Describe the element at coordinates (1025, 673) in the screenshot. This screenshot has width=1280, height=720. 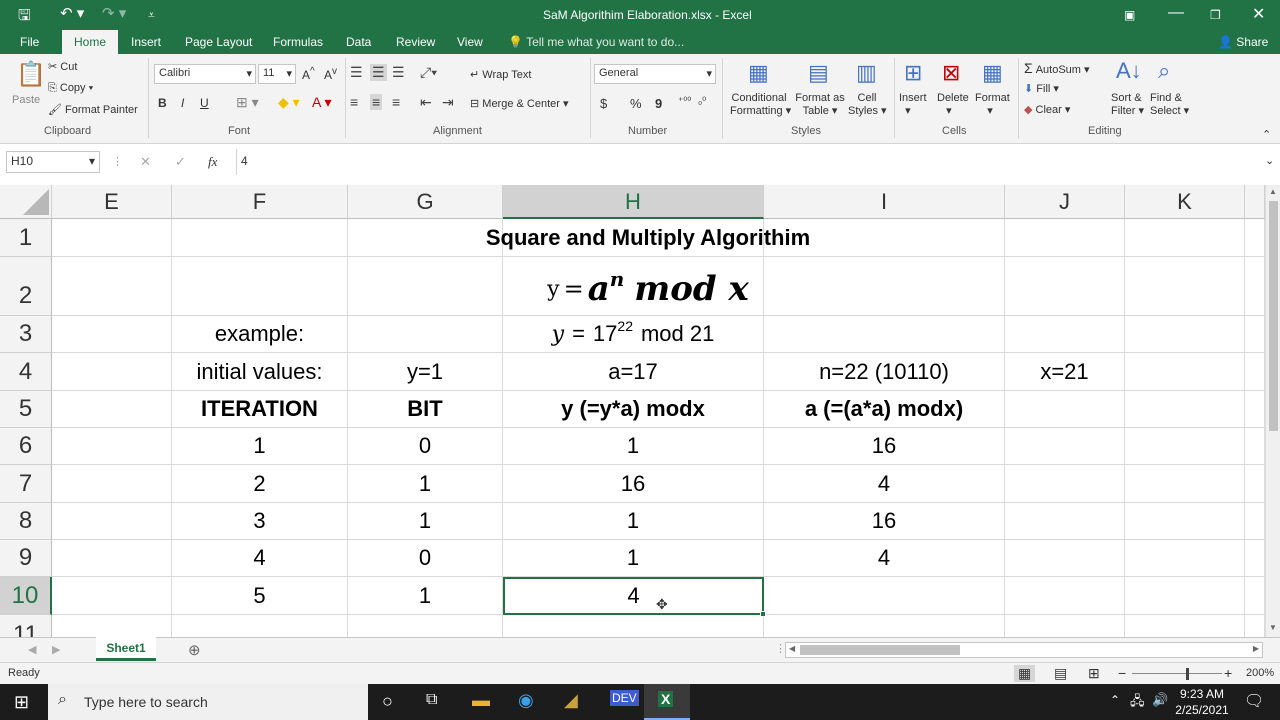
I see `normal-view-icon: ▦` at that location.